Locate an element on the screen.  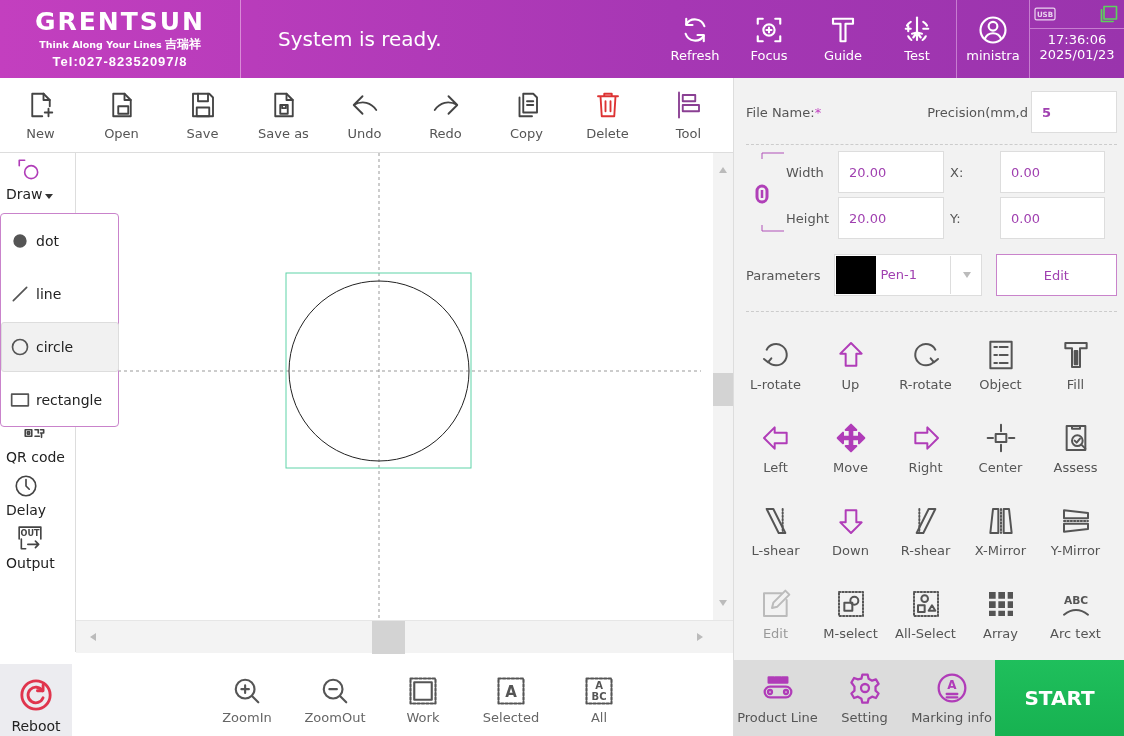
edit-button: Edit is located at coordinates (1056, 275).